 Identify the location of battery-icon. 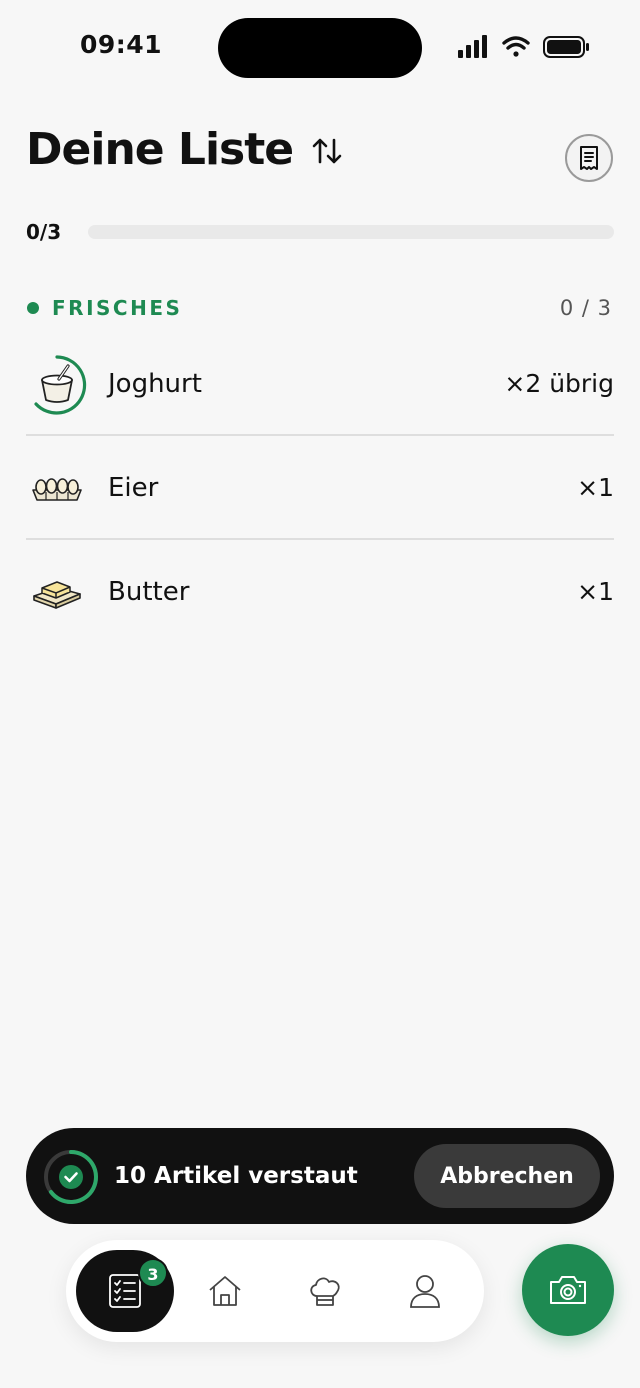
(566, 47).